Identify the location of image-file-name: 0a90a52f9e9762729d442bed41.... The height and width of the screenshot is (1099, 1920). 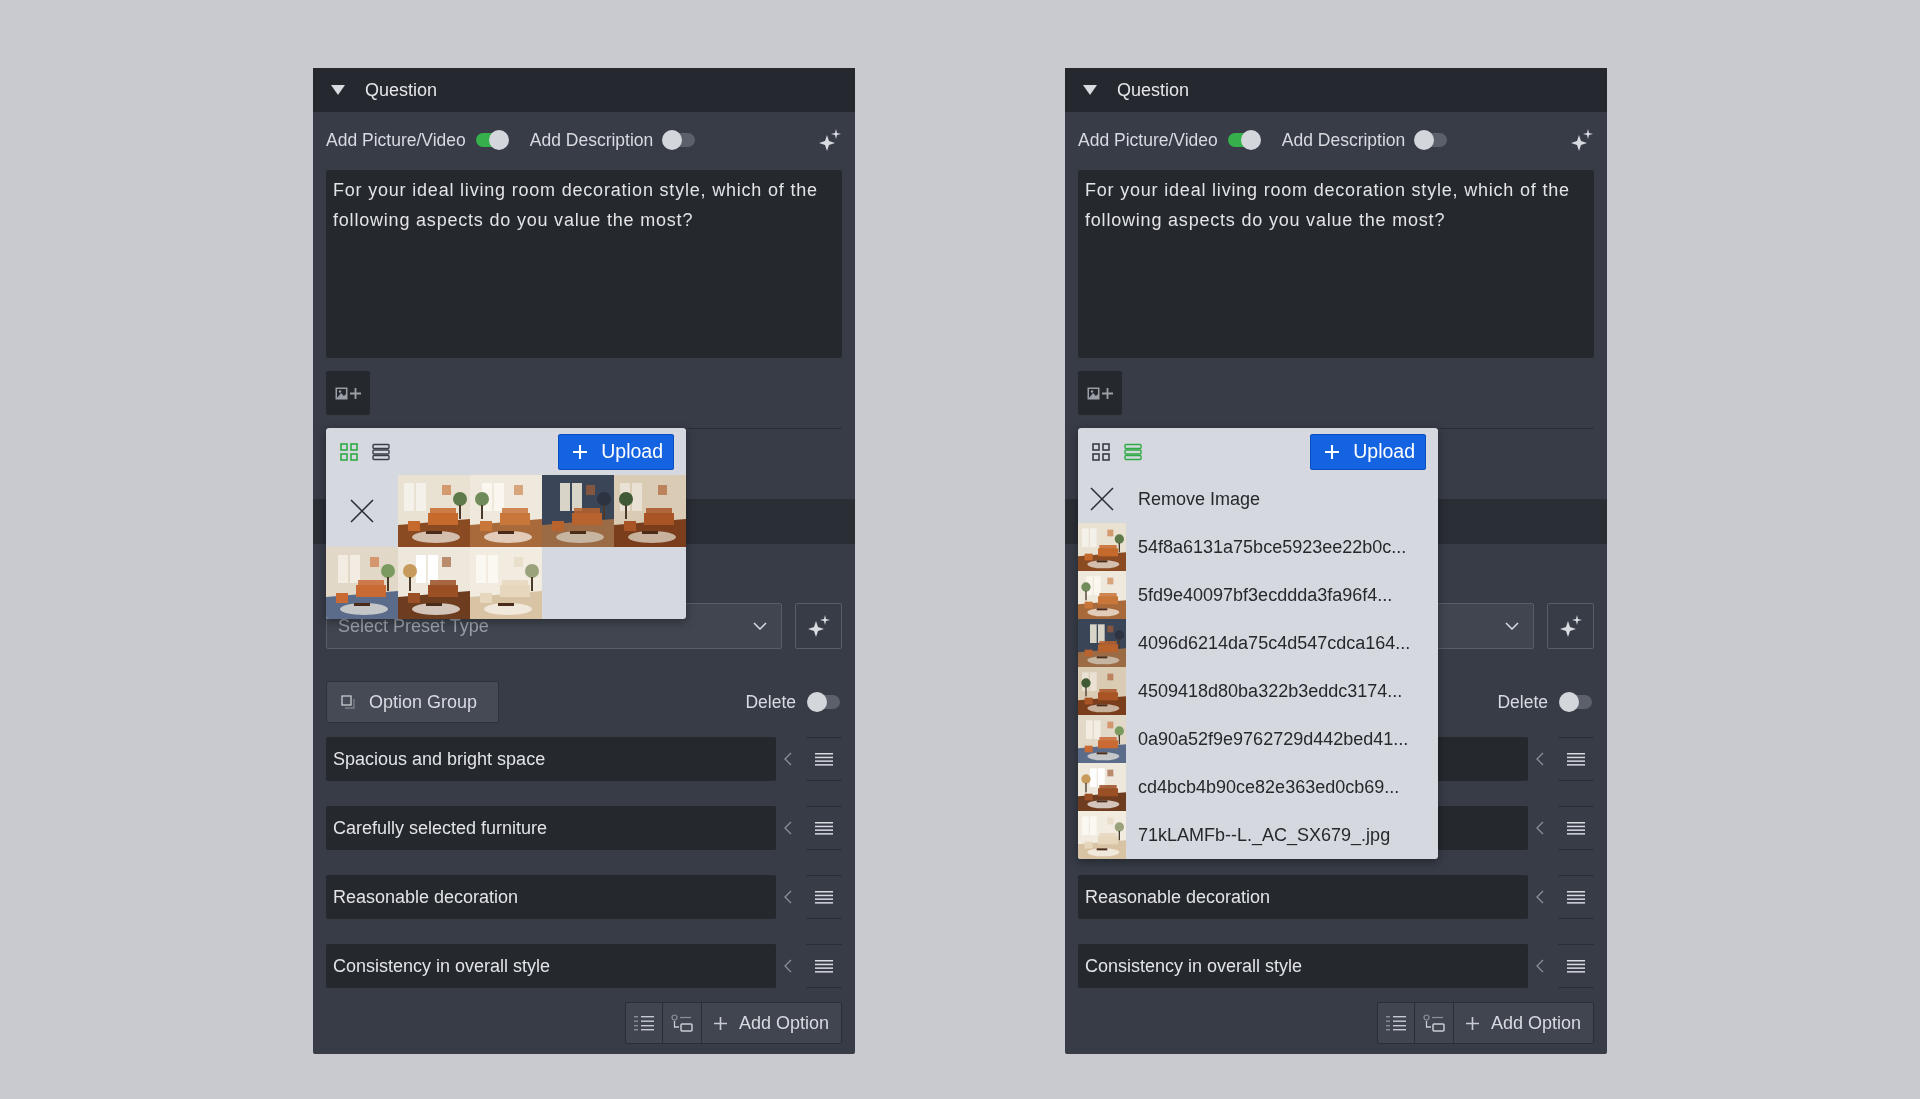
(1273, 739).